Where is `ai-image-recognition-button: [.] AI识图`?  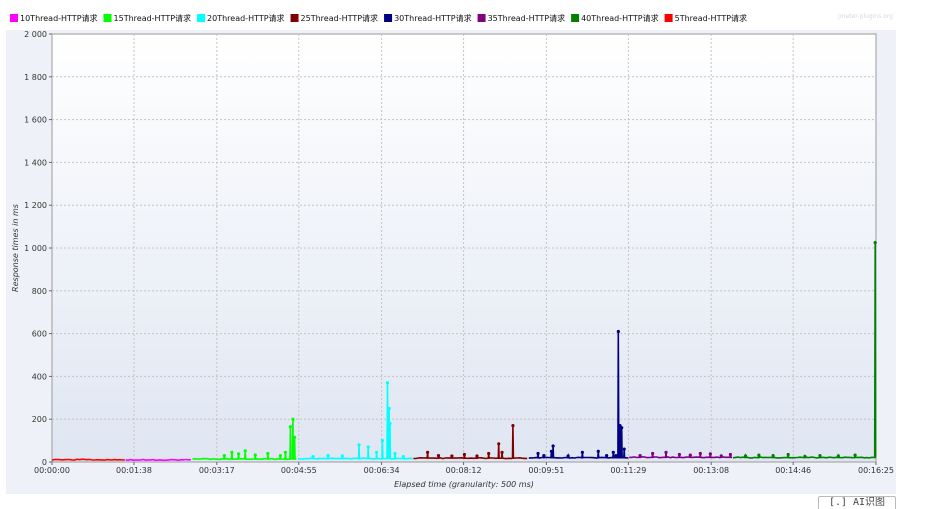
ai-image-recognition-button: [.] AI识图 is located at coordinates (857, 502).